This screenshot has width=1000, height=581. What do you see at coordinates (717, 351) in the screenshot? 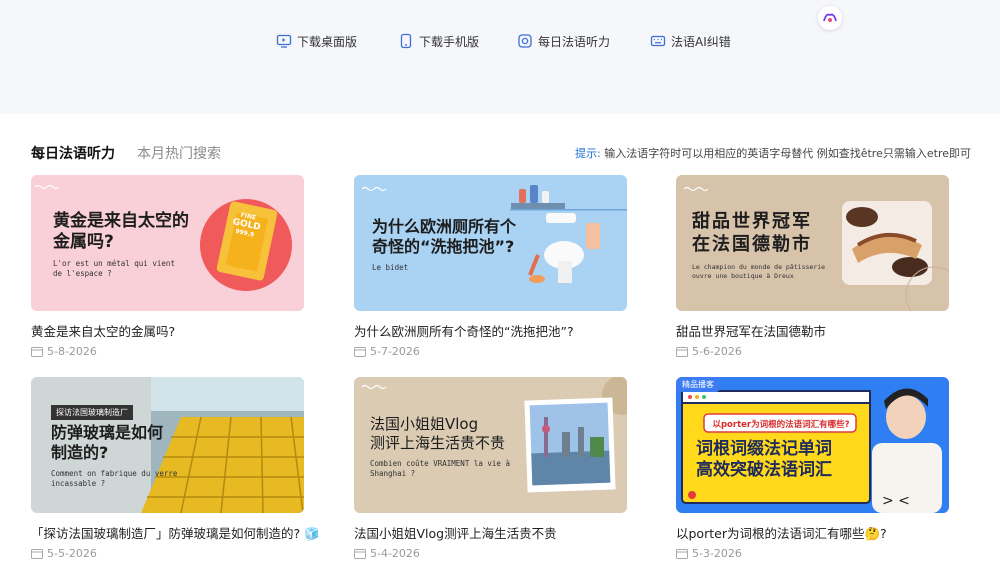
I see `date-text: 5-6-2026` at bounding box center [717, 351].